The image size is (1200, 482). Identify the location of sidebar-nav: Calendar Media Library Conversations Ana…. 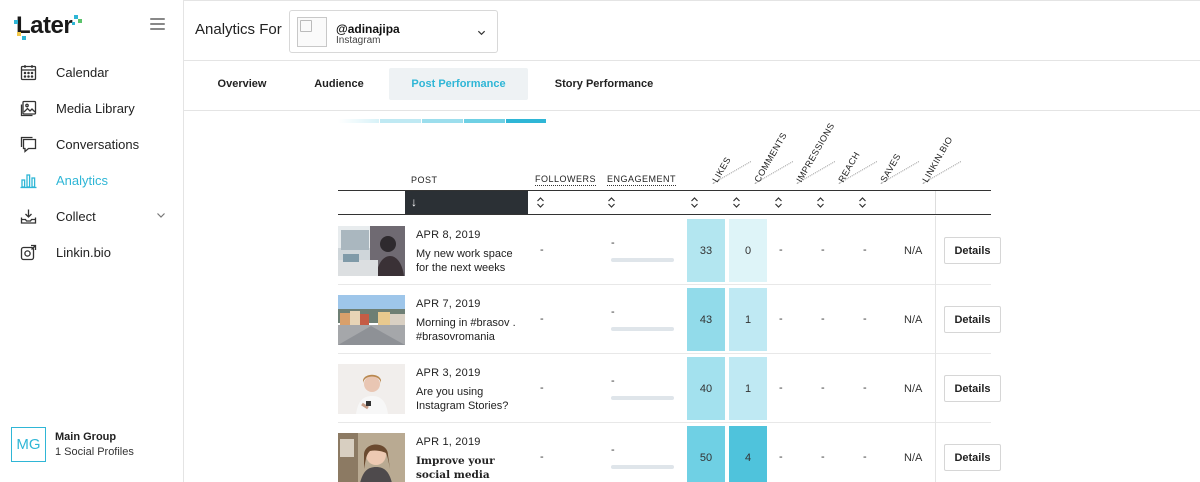
(91, 162).